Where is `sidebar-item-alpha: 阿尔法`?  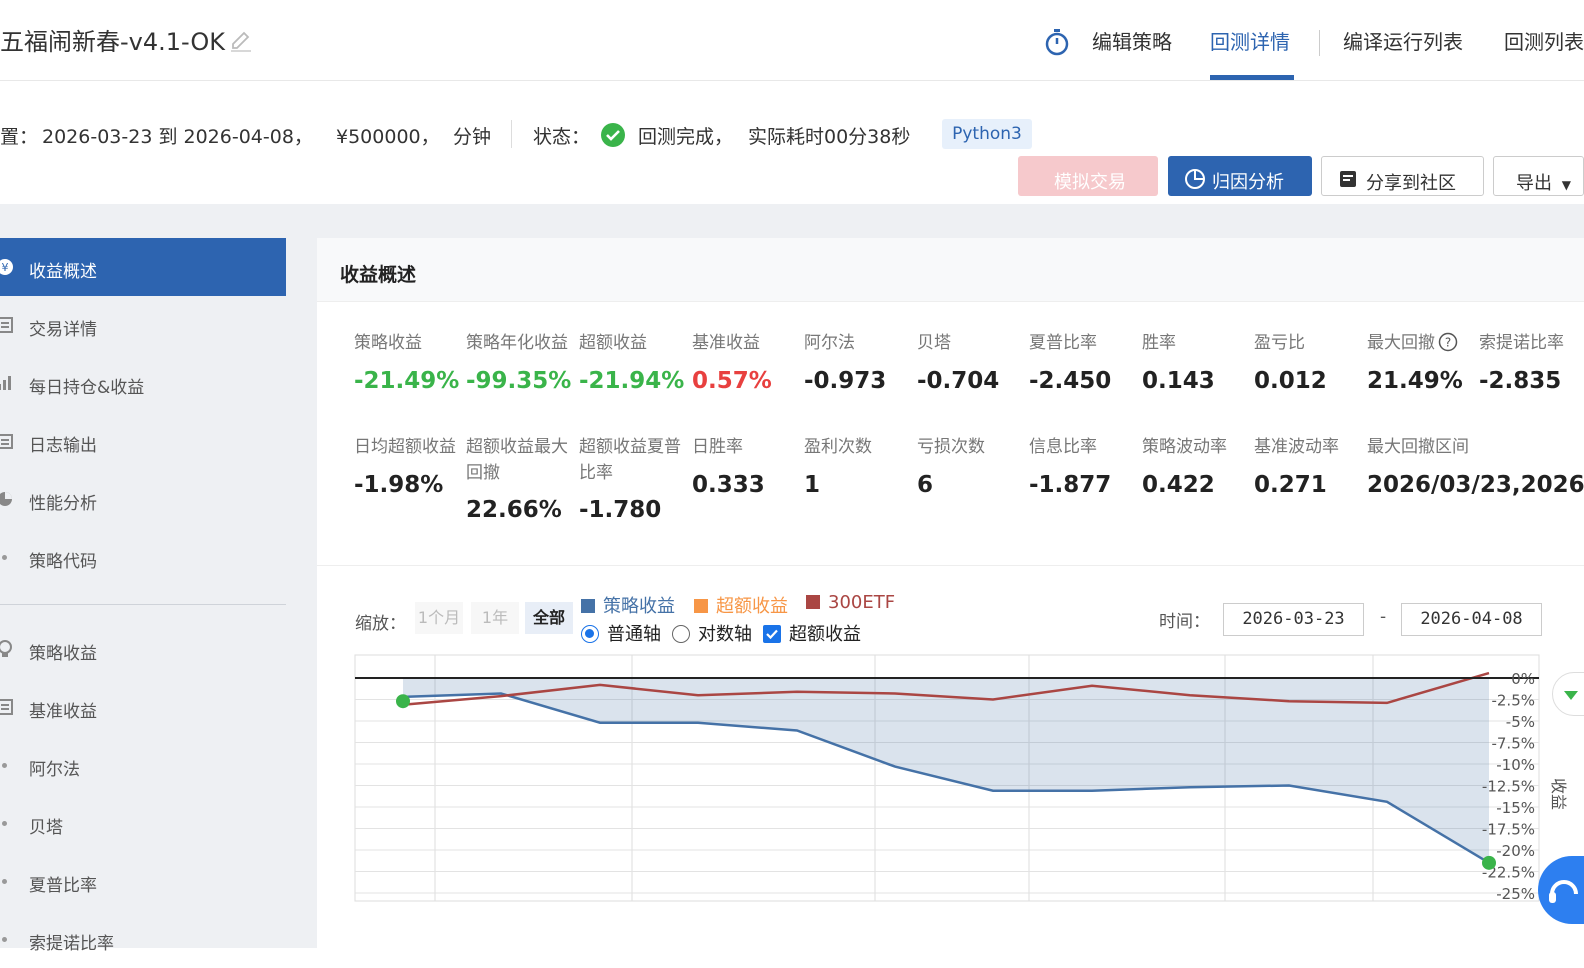 sidebar-item-alpha: 阿尔法 is located at coordinates (143, 765).